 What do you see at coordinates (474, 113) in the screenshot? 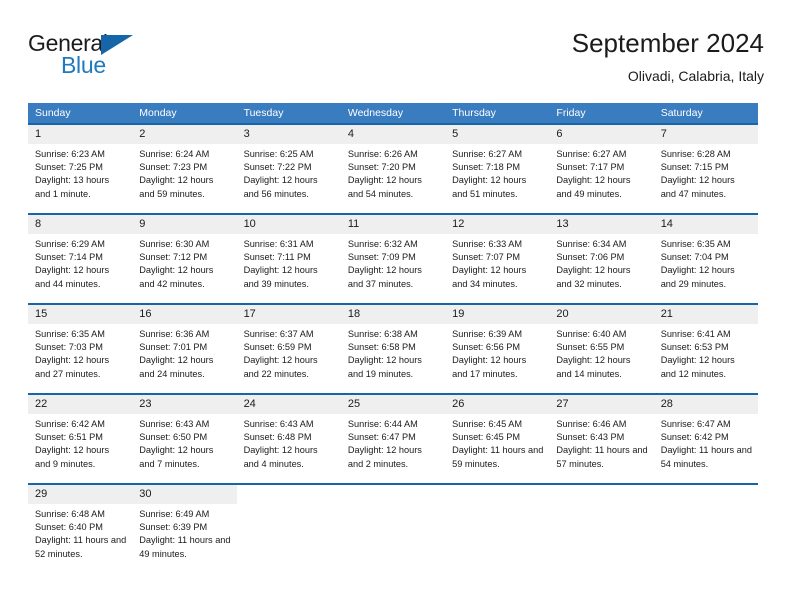
I see `weekday-header-thursday: Thursday` at bounding box center [474, 113].